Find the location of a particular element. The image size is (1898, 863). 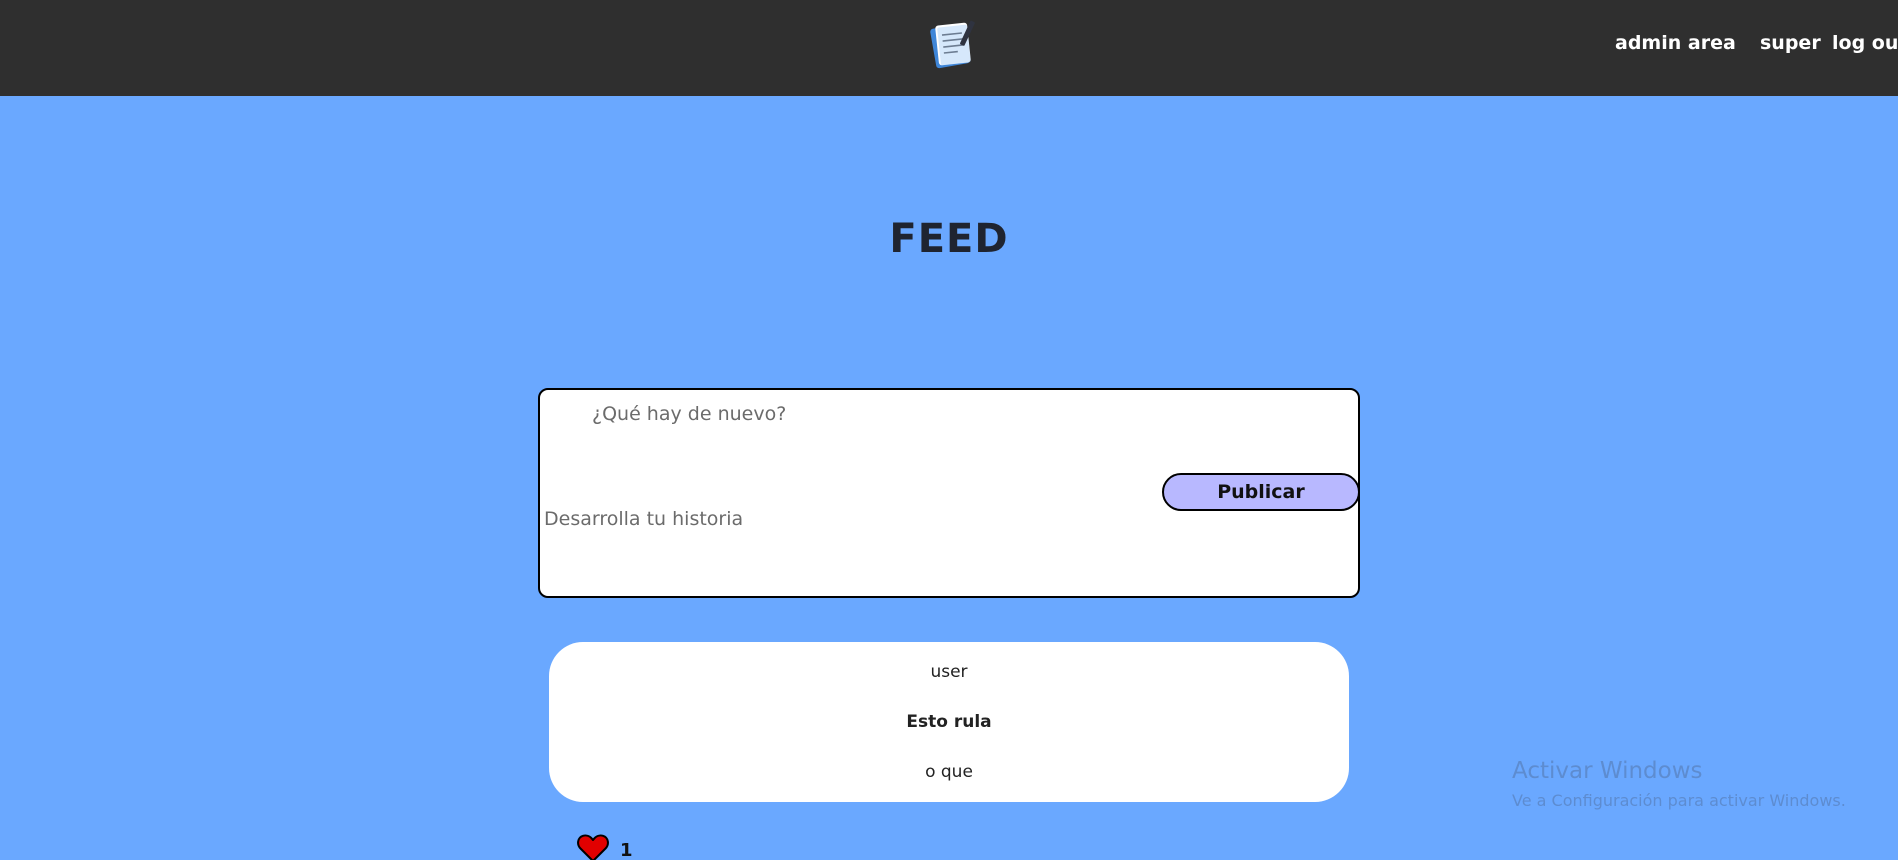

post-card: user Esto rula o que is located at coordinates (949, 722).